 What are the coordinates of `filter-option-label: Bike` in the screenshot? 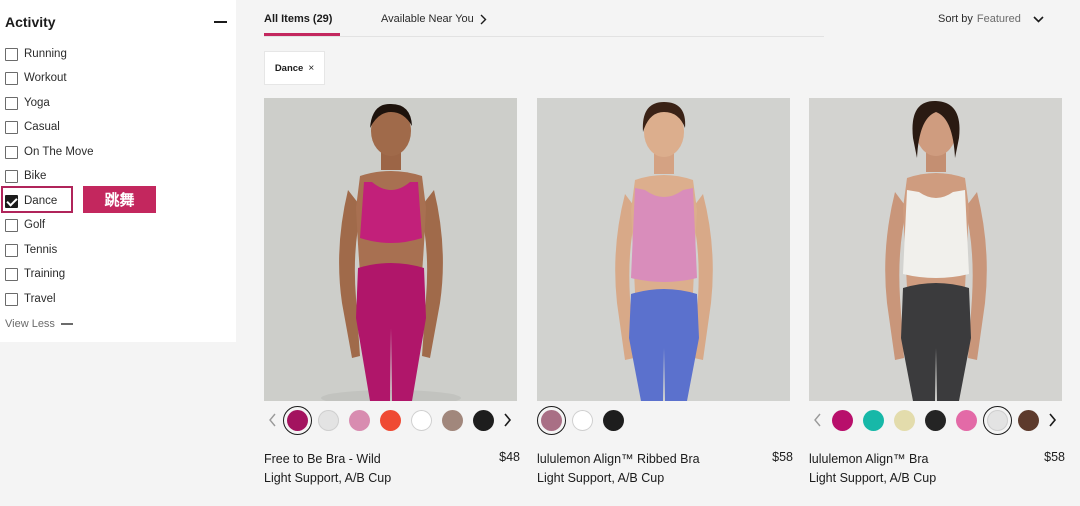 It's located at (35, 176).